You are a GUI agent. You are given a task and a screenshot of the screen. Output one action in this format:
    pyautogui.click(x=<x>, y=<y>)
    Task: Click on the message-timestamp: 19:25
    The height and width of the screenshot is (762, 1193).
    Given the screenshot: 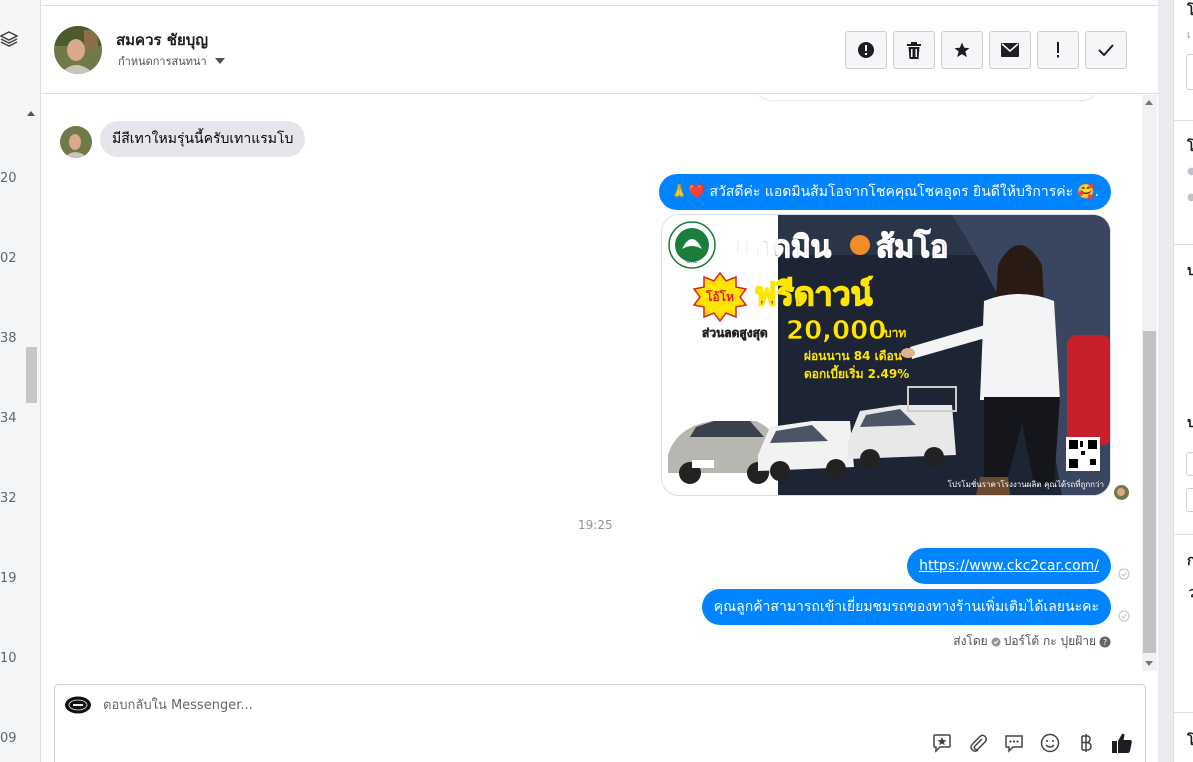 What is the action you would take?
    pyautogui.click(x=595, y=525)
    